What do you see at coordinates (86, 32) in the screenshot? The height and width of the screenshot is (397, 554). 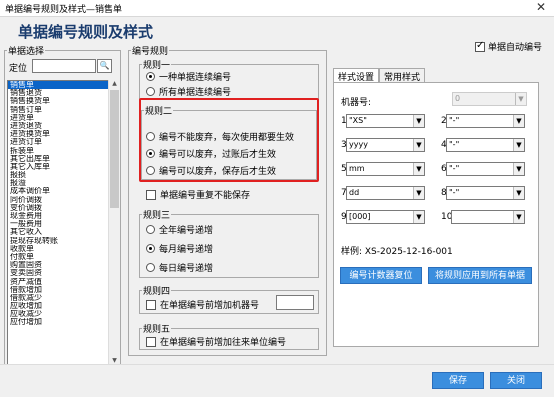 I see `page-title: 单据编号规则及样式` at bounding box center [86, 32].